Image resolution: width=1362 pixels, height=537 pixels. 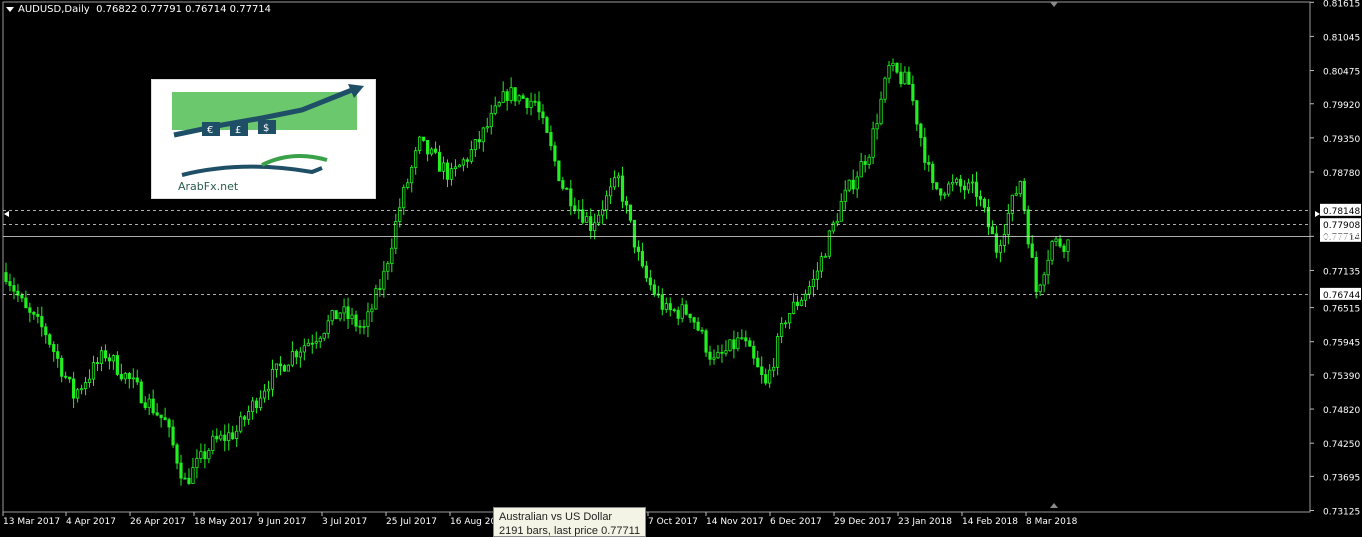 I want to click on dropdown-triangle-icon, so click(x=10, y=9).